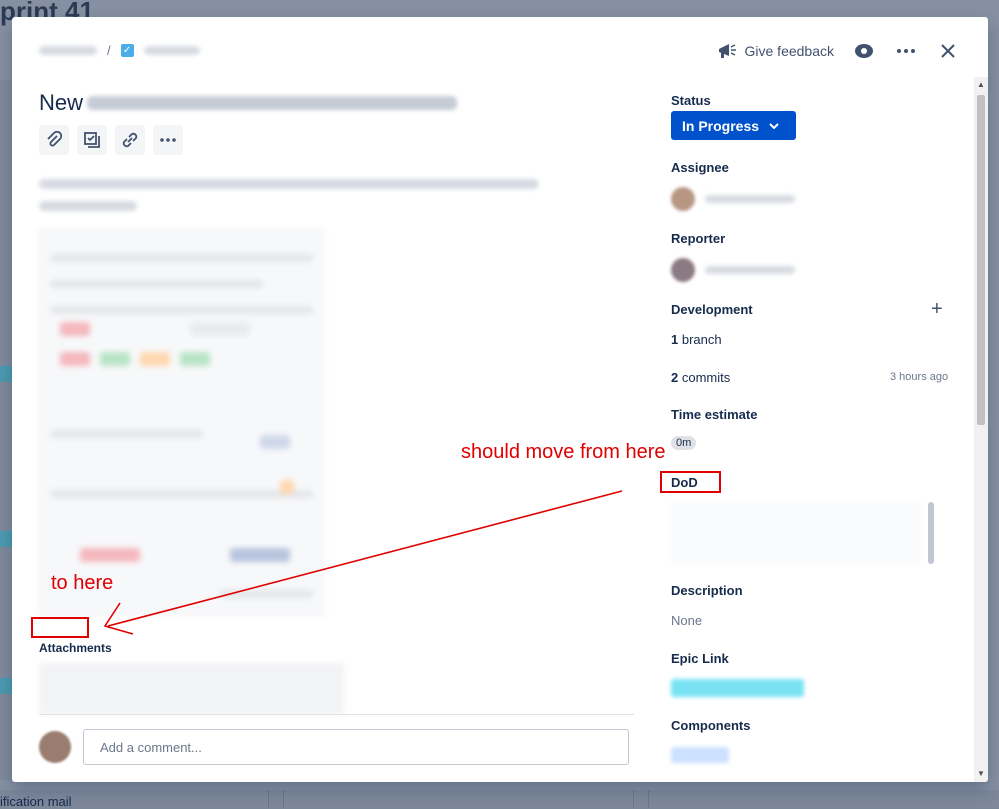 The height and width of the screenshot is (809, 999). Describe the element at coordinates (931, 533) in the screenshot. I see `dod-scrollbar` at that location.